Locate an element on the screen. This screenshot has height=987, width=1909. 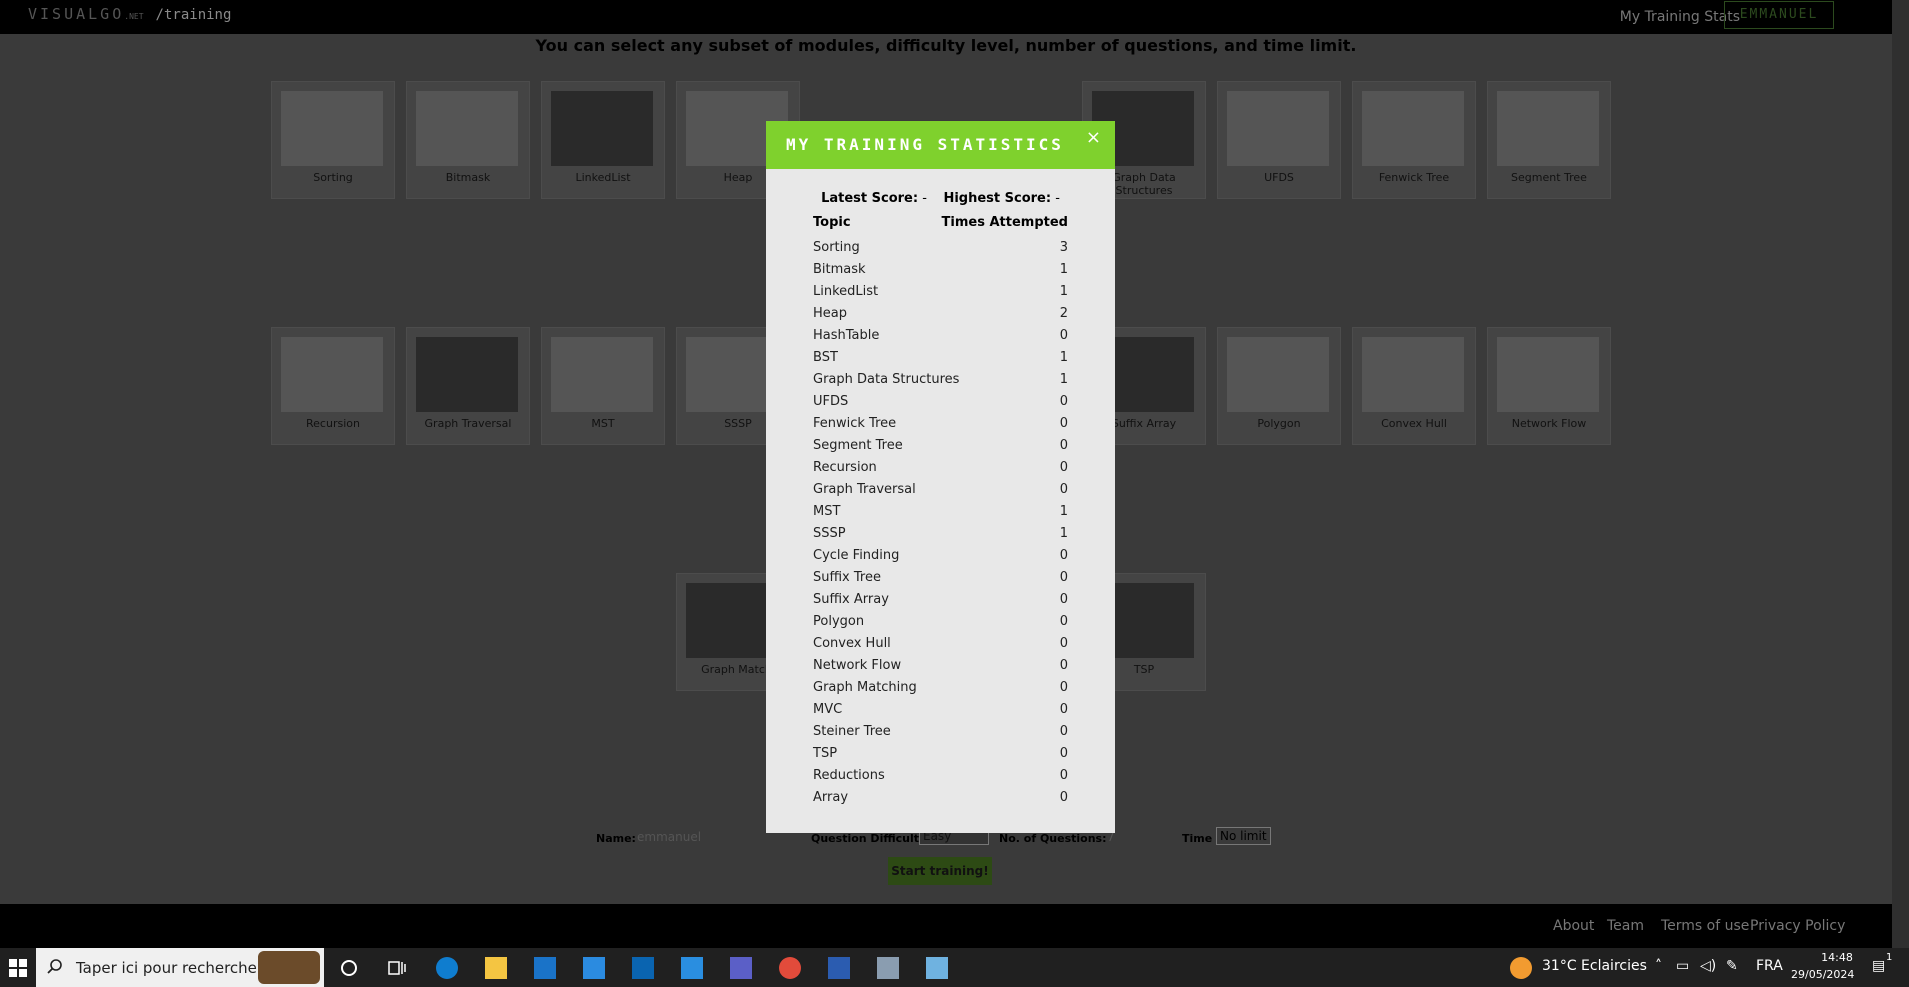
weather-text: 31°C Eclaircies is located at coordinates (1594, 966).